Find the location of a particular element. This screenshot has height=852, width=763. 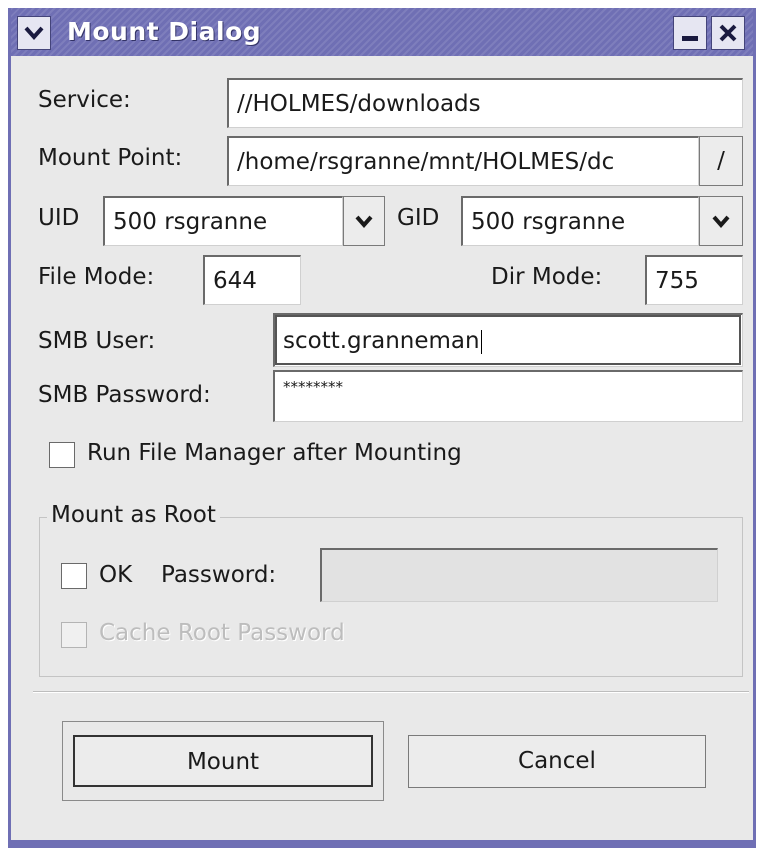

mount-as-root-title: Mount as Root is located at coordinates (133, 515).